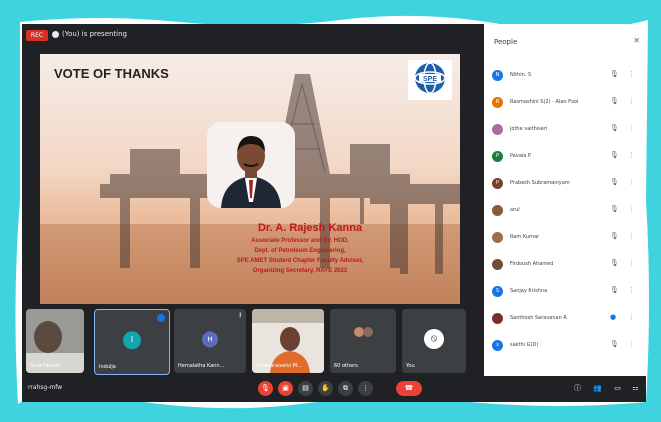  I want to click on muted-icon: 𝄂, so click(240, 315).